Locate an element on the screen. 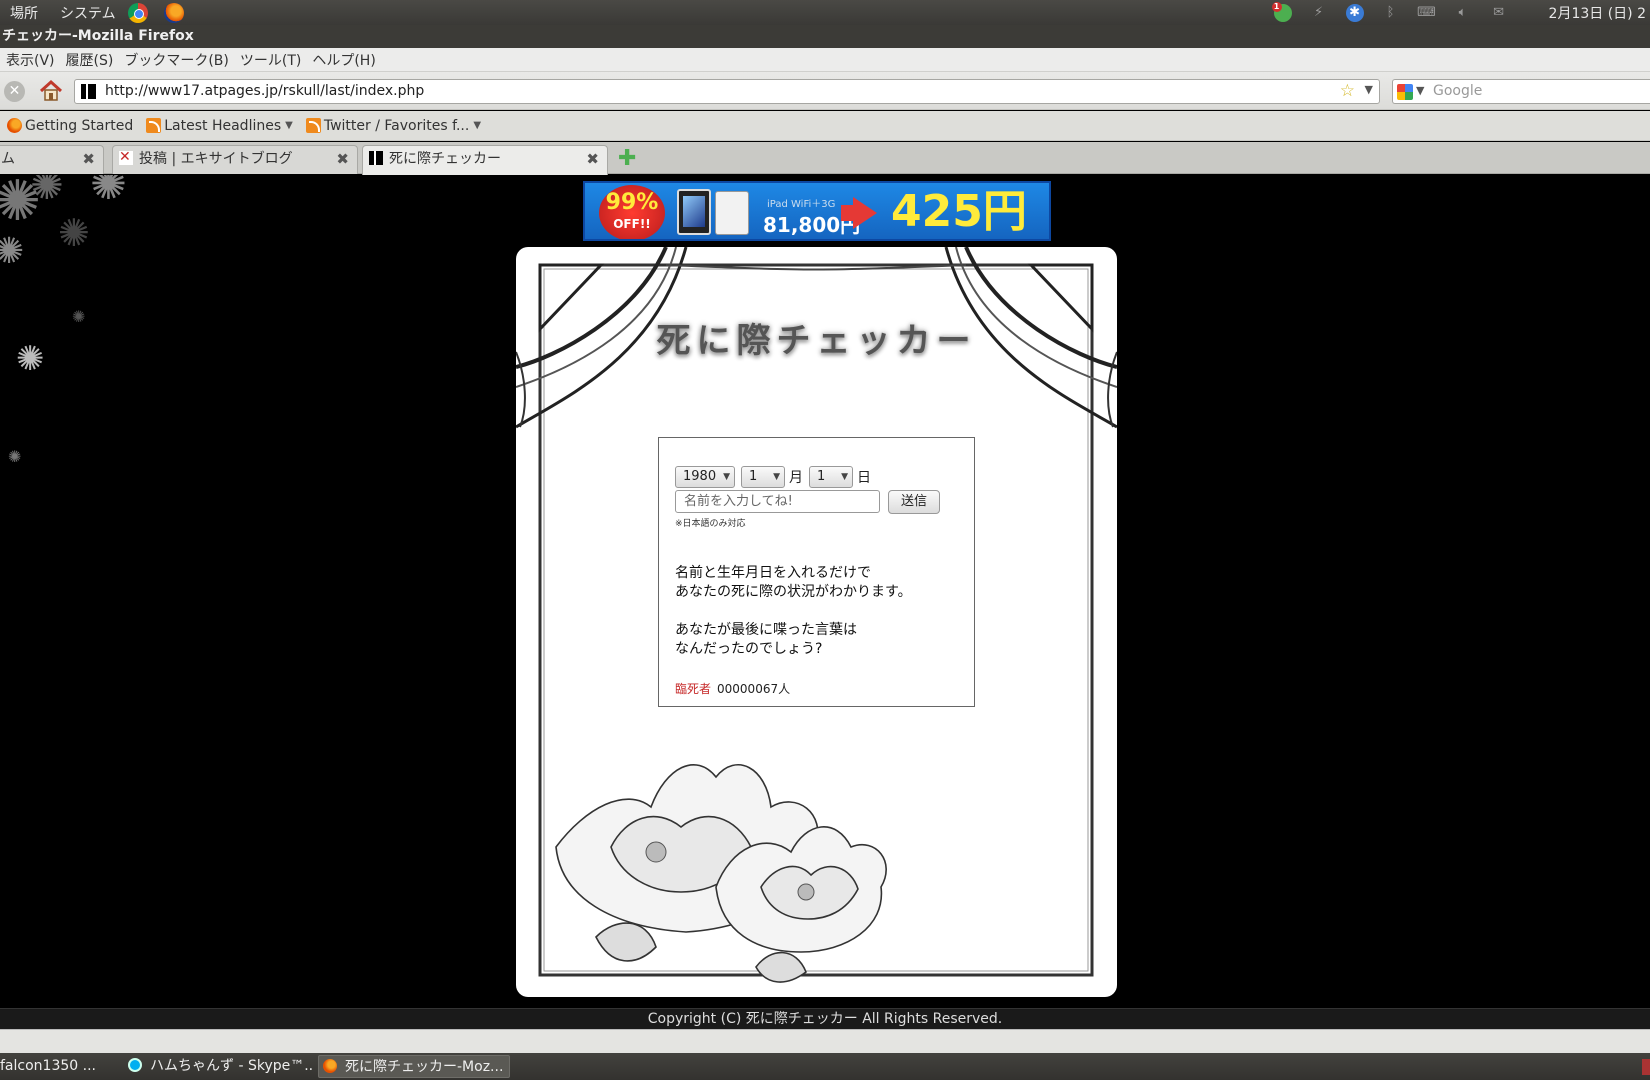  accessibility-icon: ✱ is located at coordinates (1354, 12).